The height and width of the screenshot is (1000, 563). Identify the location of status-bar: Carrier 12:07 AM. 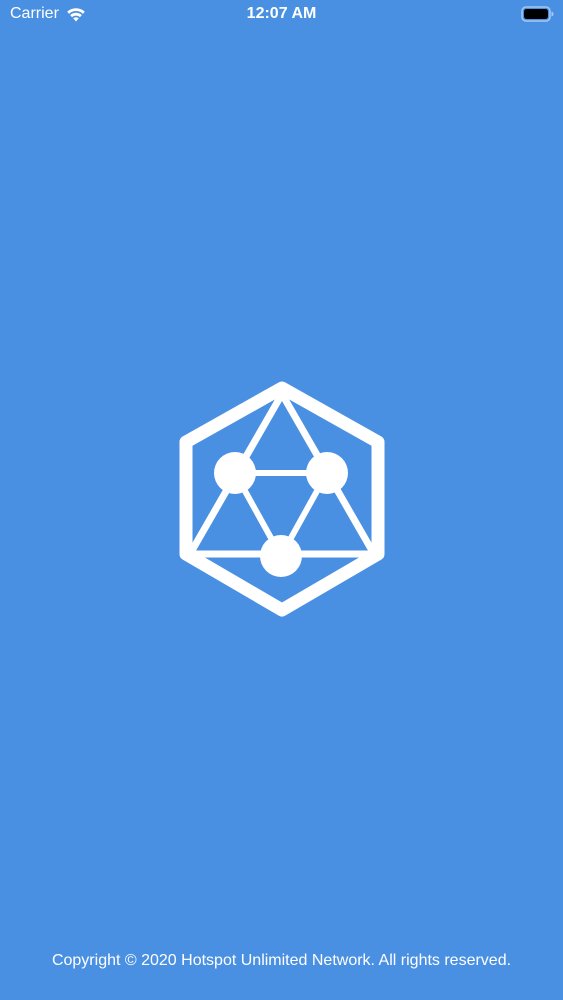
(281, 15).